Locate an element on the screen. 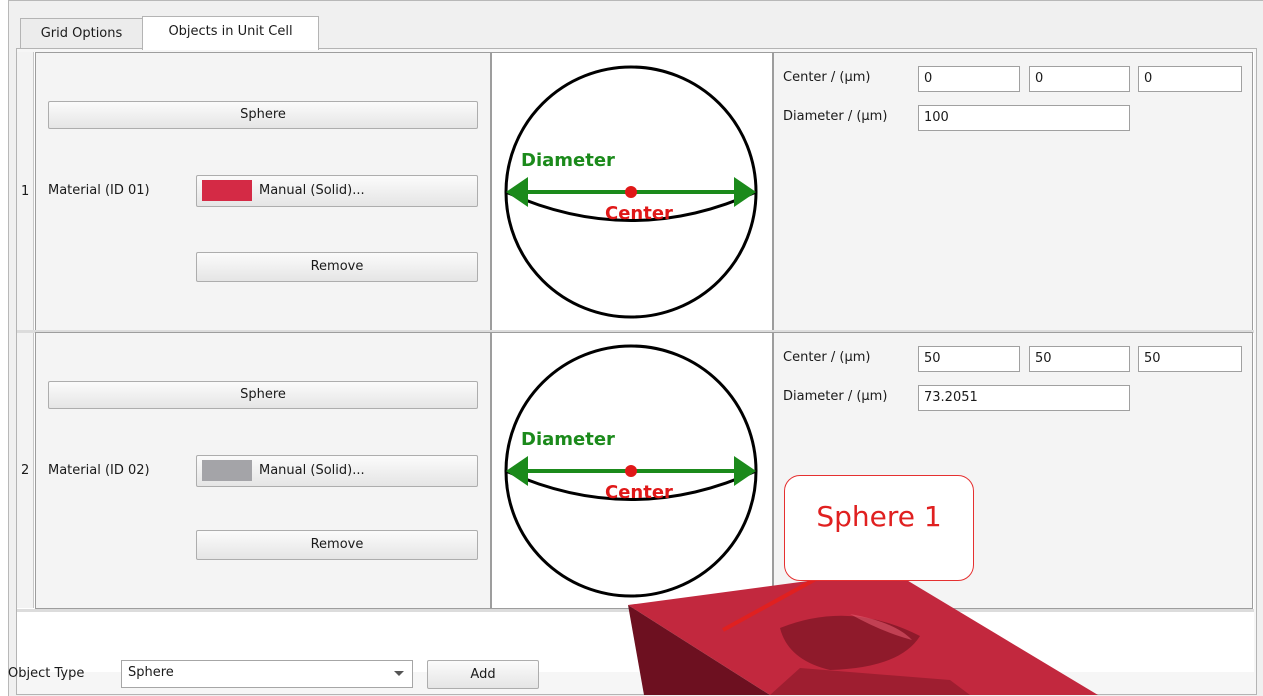  sphere-diagram: Diameter Center is located at coordinates (631, 192).